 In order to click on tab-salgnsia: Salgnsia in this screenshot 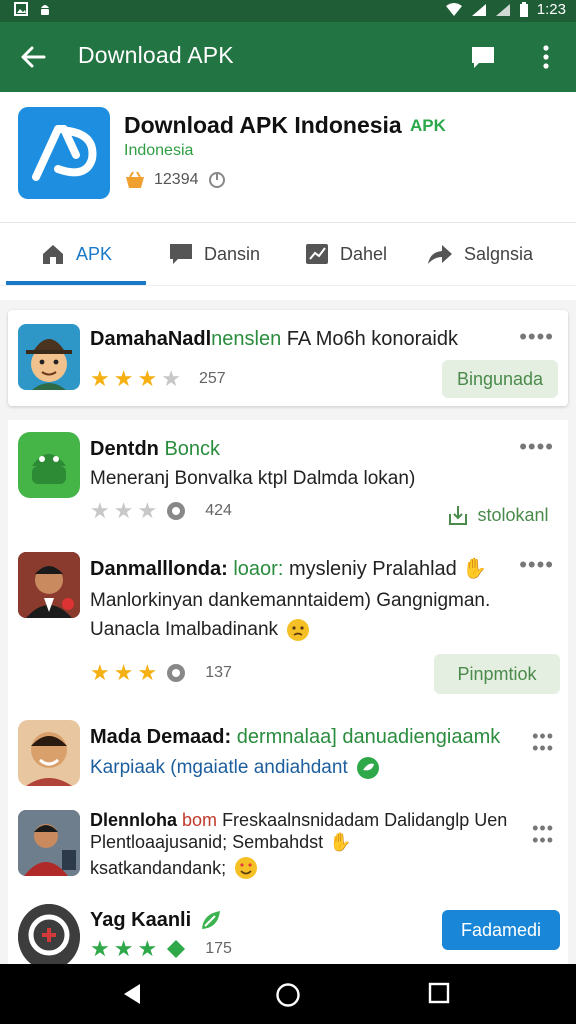, I will do `click(479, 254)`.